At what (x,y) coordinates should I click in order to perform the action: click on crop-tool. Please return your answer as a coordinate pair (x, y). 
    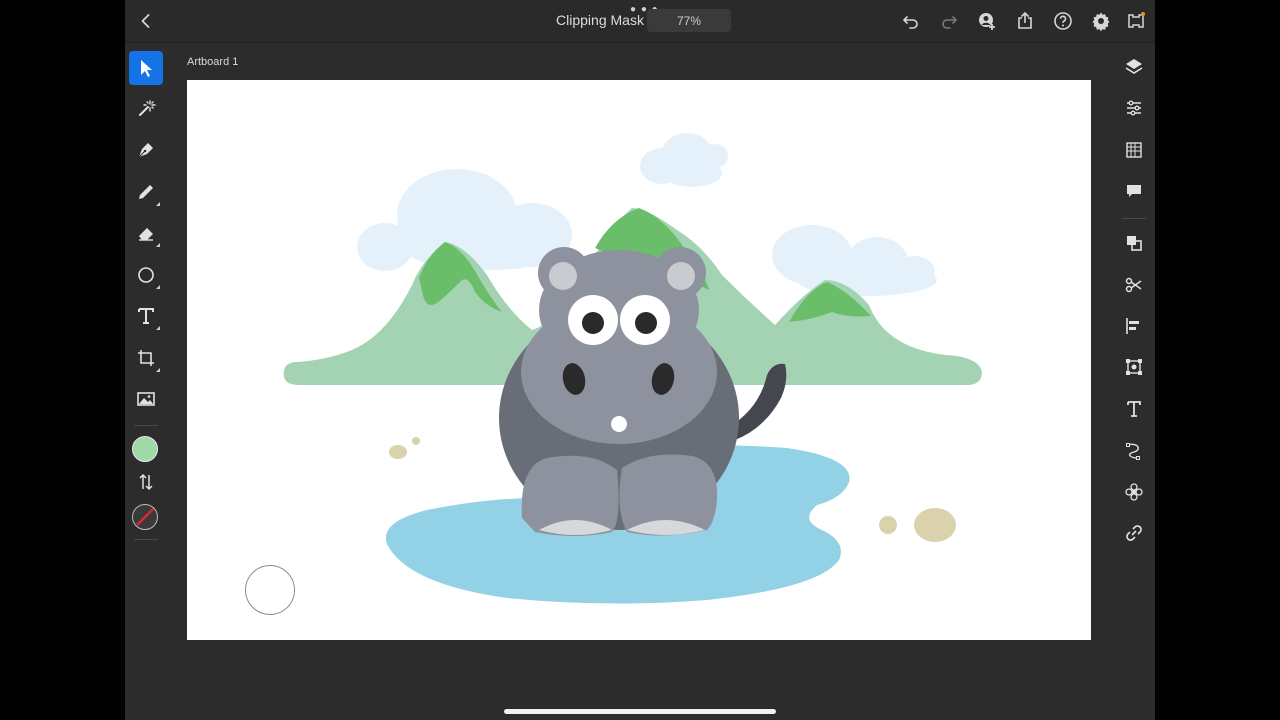
    Looking at the image, I should click on (146, 358).